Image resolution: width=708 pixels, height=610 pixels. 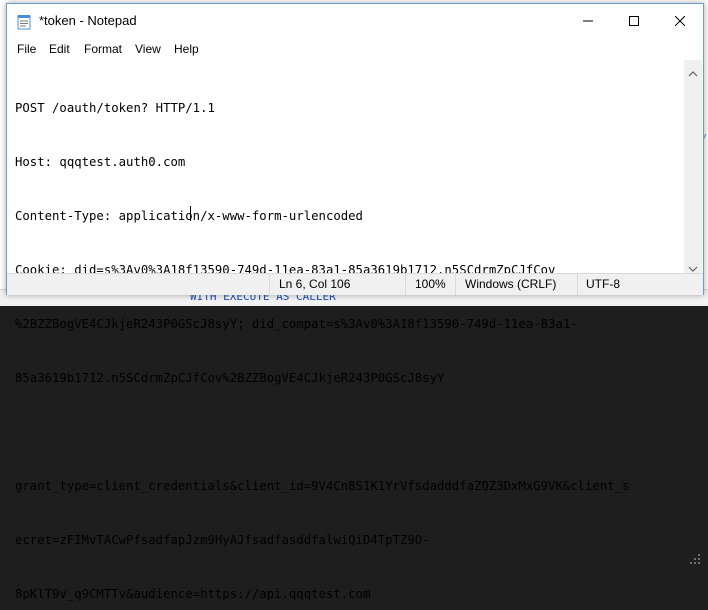 I want to click on editor-line: POST /oauth/token? HTTP/1.1, so click(x=115, y=108).